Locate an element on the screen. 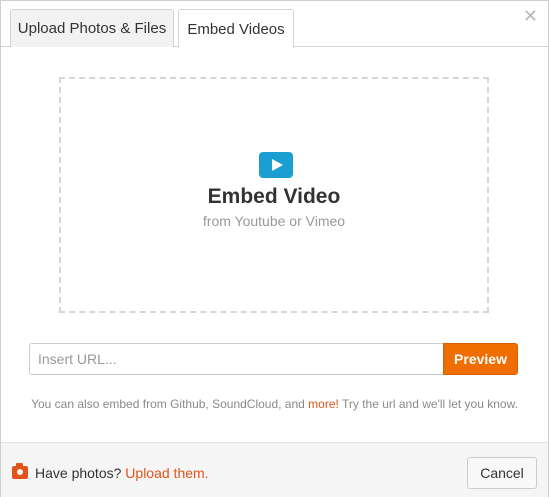 This screenshot has height=497, width=549. close-icon: ✕ is located at coordinates (530, 16).